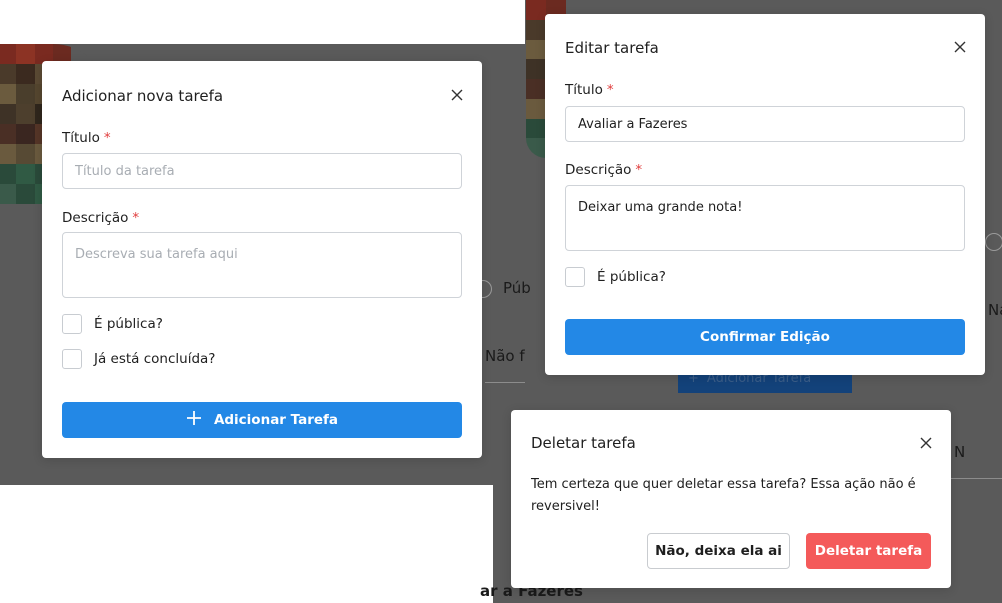 The image size is (1002, 603). I want to click on description-placeholder: Descreva sua tarefa aqui, so click(156, 254).